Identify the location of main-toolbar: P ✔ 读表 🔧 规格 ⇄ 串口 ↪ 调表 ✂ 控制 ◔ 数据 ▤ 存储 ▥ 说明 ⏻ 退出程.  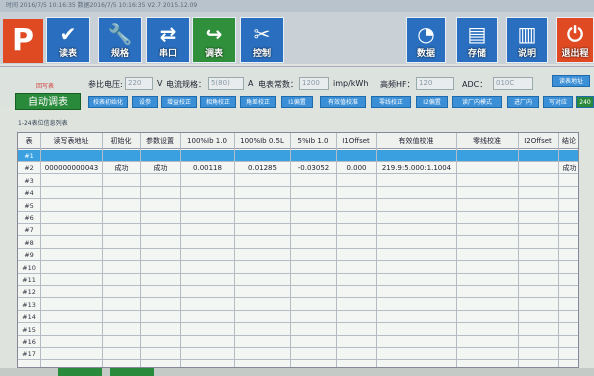
(297, 38).